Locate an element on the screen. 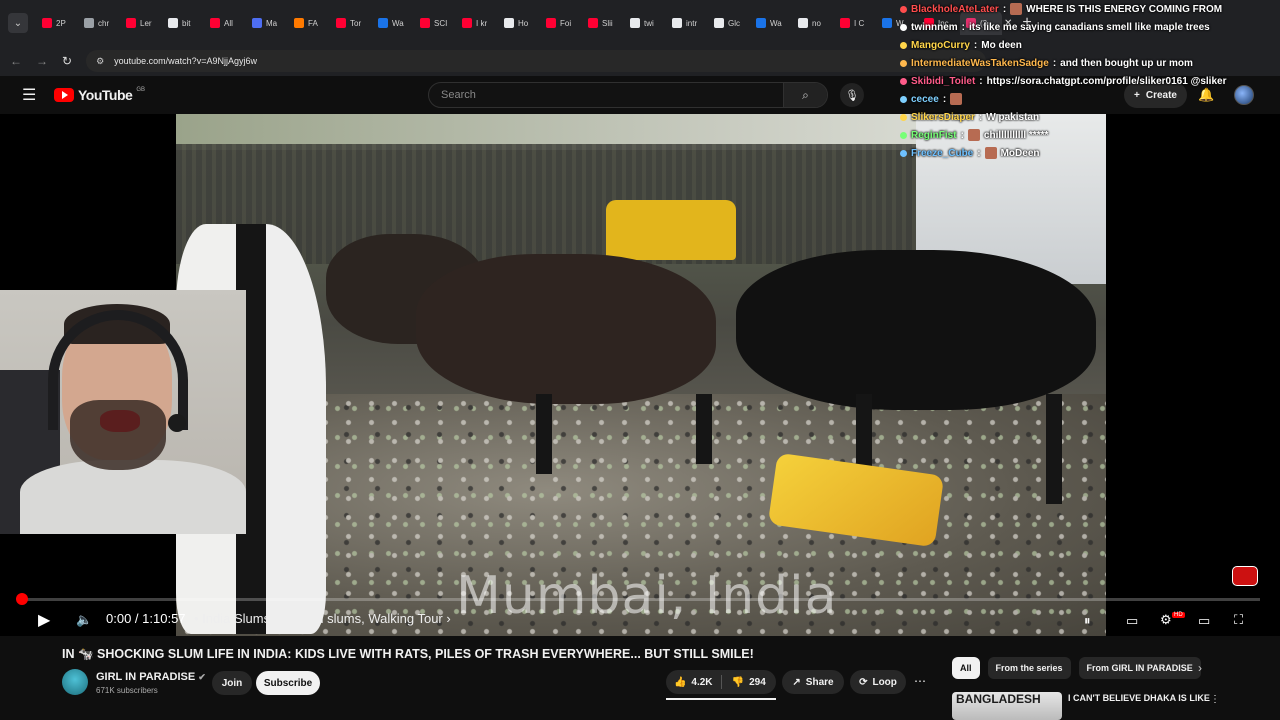 This screenshot has height=720, width=1280. search-icon: ⌕ is located at coordinates (805, 95).